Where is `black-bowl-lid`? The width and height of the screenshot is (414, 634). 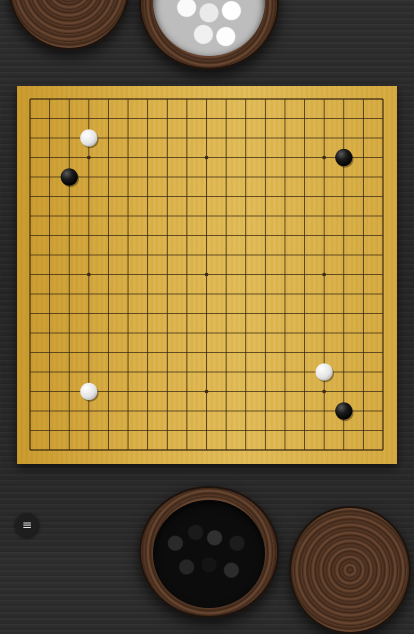 black-bowl-lid is located at coordinates (350, 570).